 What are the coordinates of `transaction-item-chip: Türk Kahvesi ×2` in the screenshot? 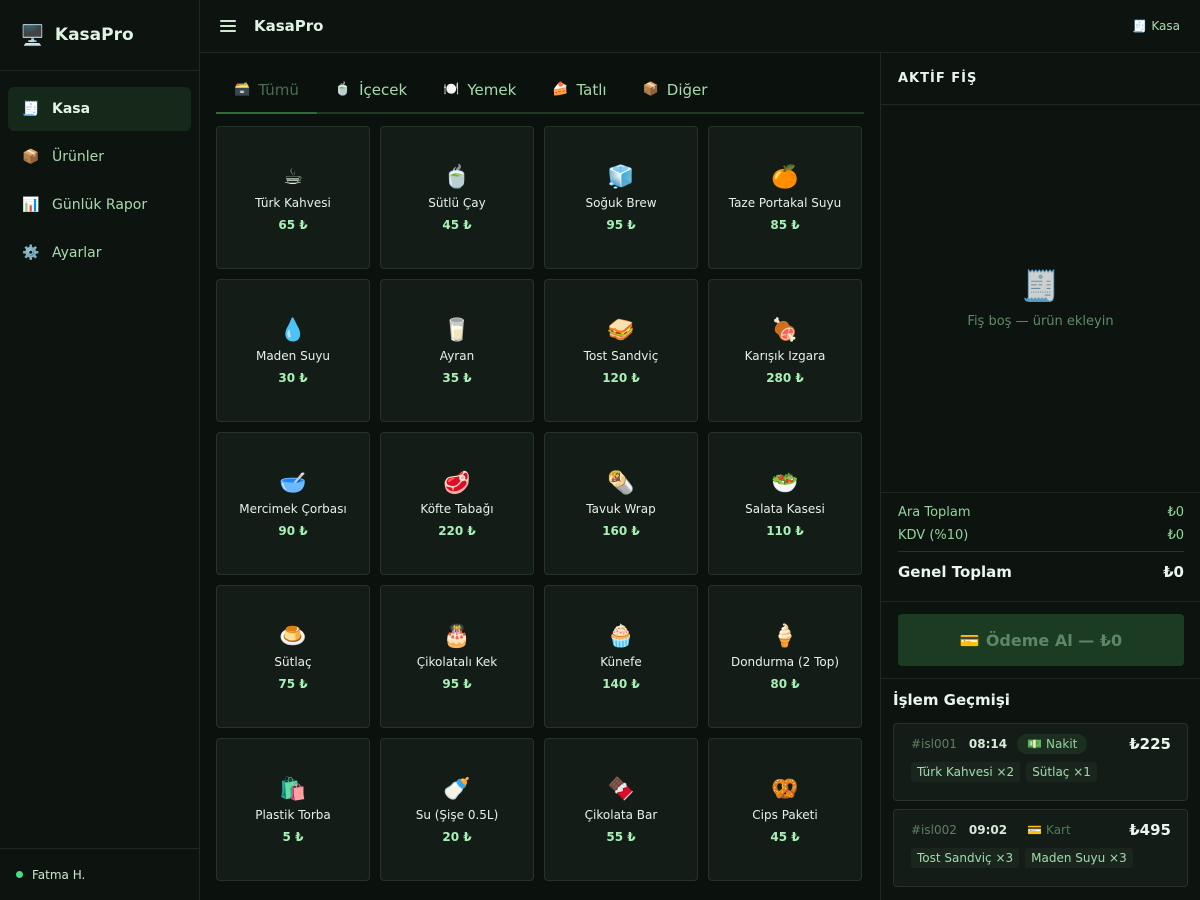 It's located at (966, 772).